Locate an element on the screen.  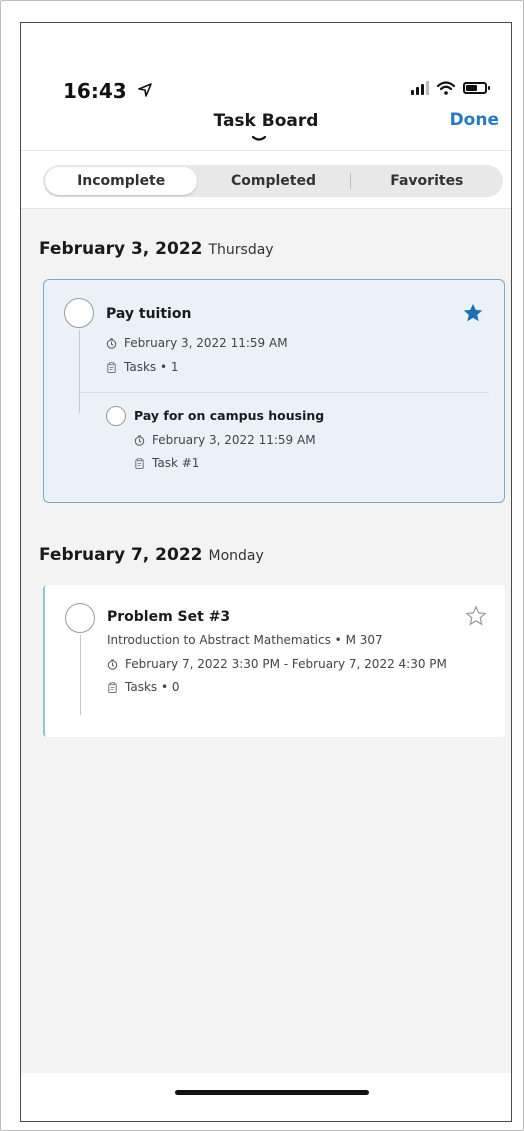
subtask-due: February 3, 2022 11:59 AM is located at coordinates (225, 440).